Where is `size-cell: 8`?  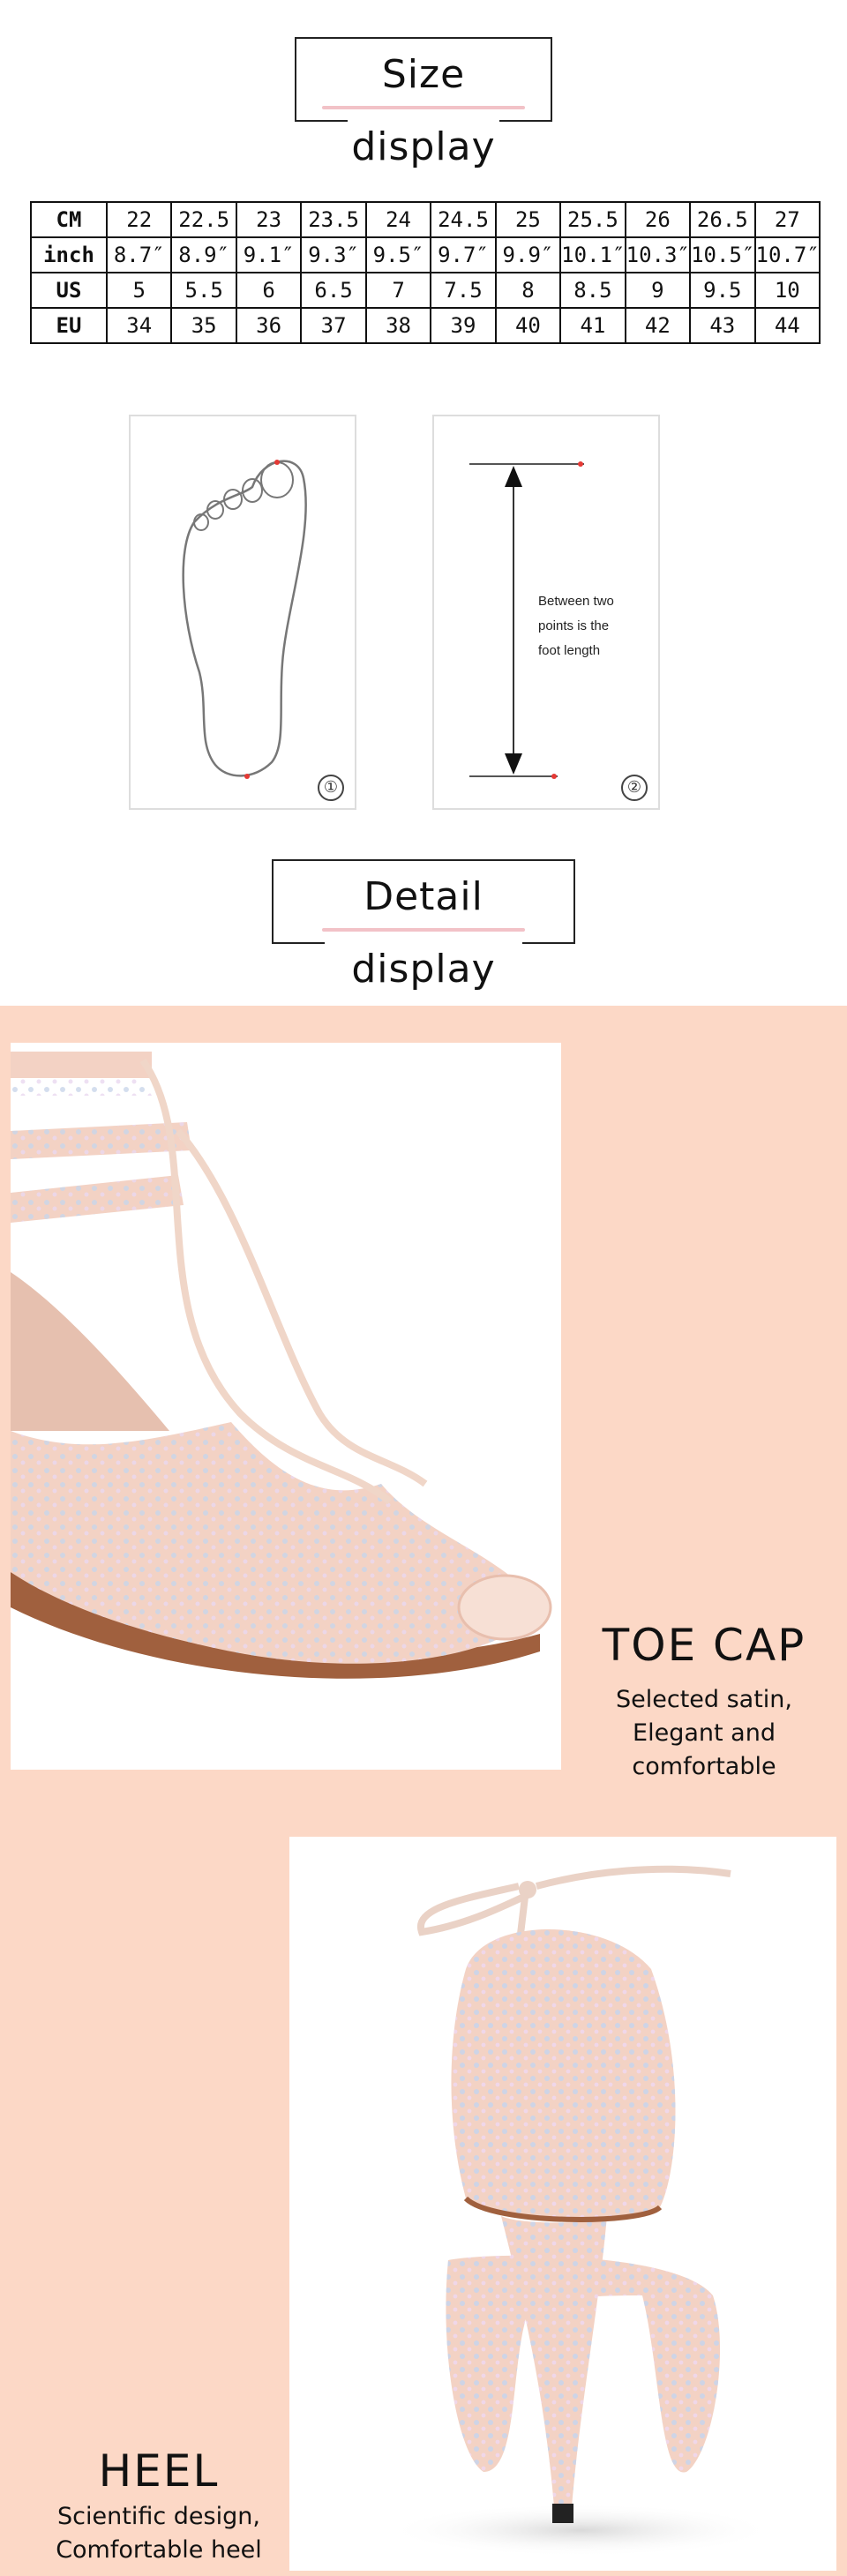 size-cell: 8 is located at coordinates (528, 290).